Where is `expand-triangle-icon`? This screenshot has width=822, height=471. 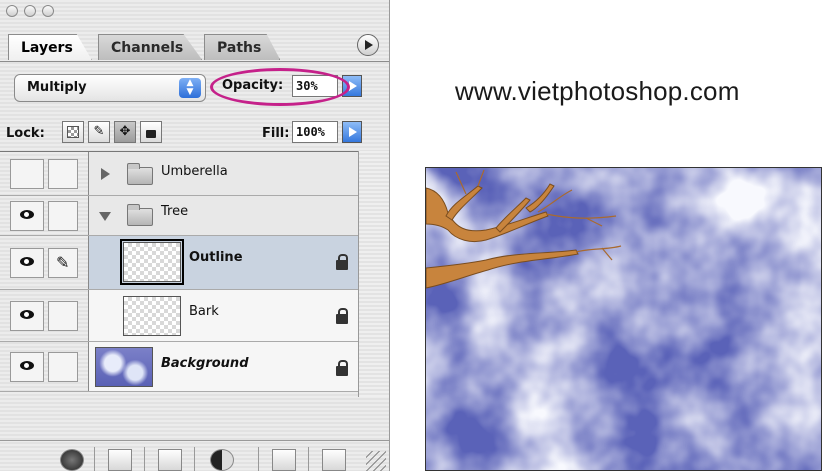
expand-triangle-icon is located at coordinates (105, 174).